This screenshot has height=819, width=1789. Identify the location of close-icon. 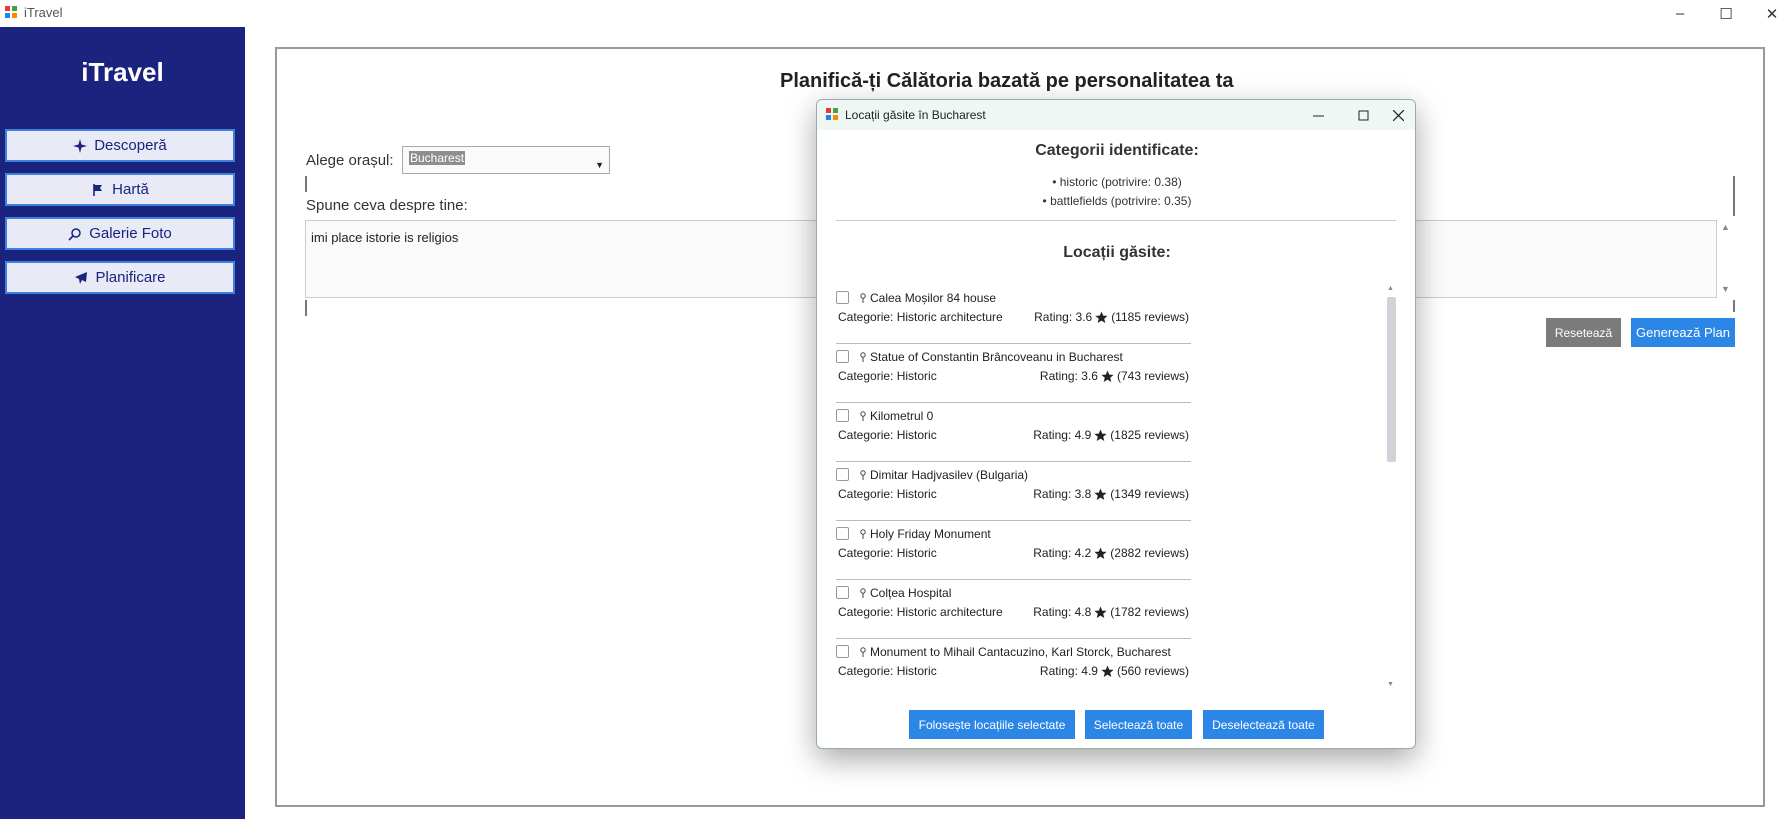
(1398, 115).